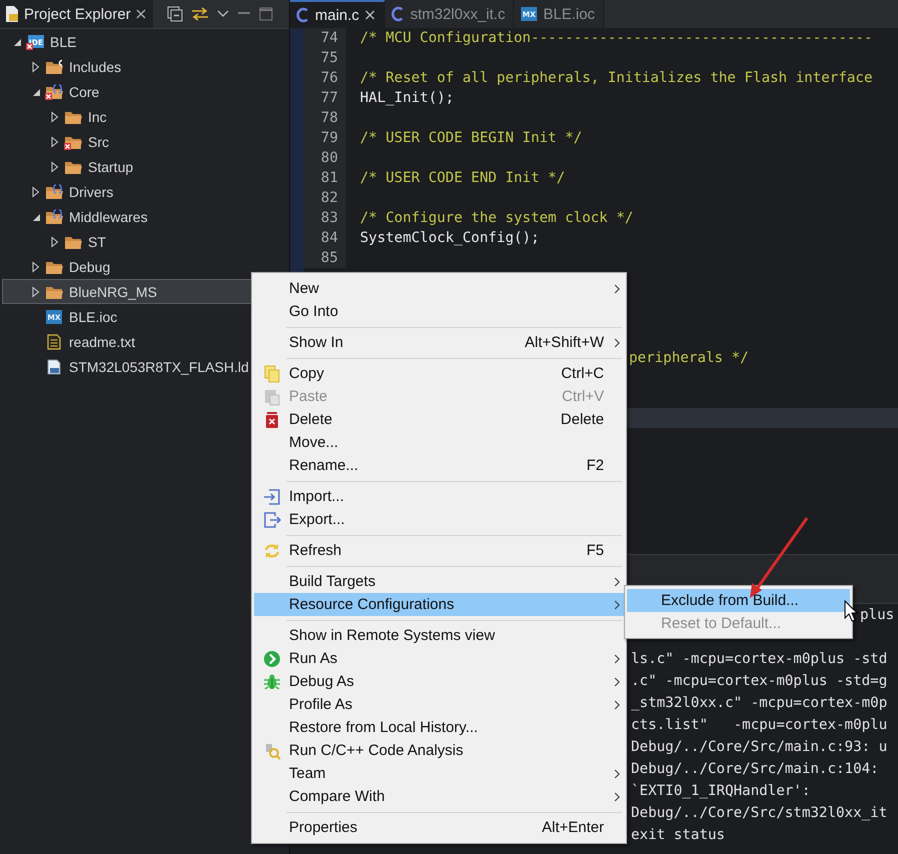 The height and width of the screenshot is (854, 898). What do you see at coordinates (174, 14) in the screenshot?
I see `collapse-all-icon` at bounding box center [174, 14].